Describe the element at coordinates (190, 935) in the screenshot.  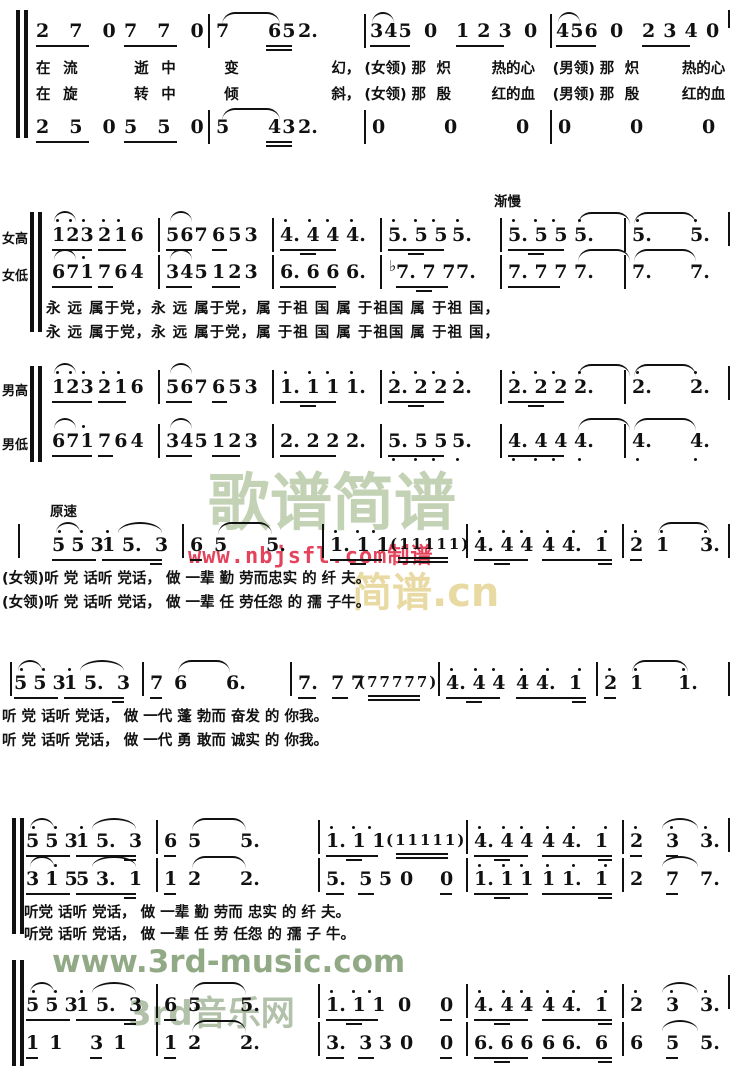
I see `lyric-line: 听党 话听 党话， 做 一辈 任 劳 任怨 的 孺 子 牛。` at that location.